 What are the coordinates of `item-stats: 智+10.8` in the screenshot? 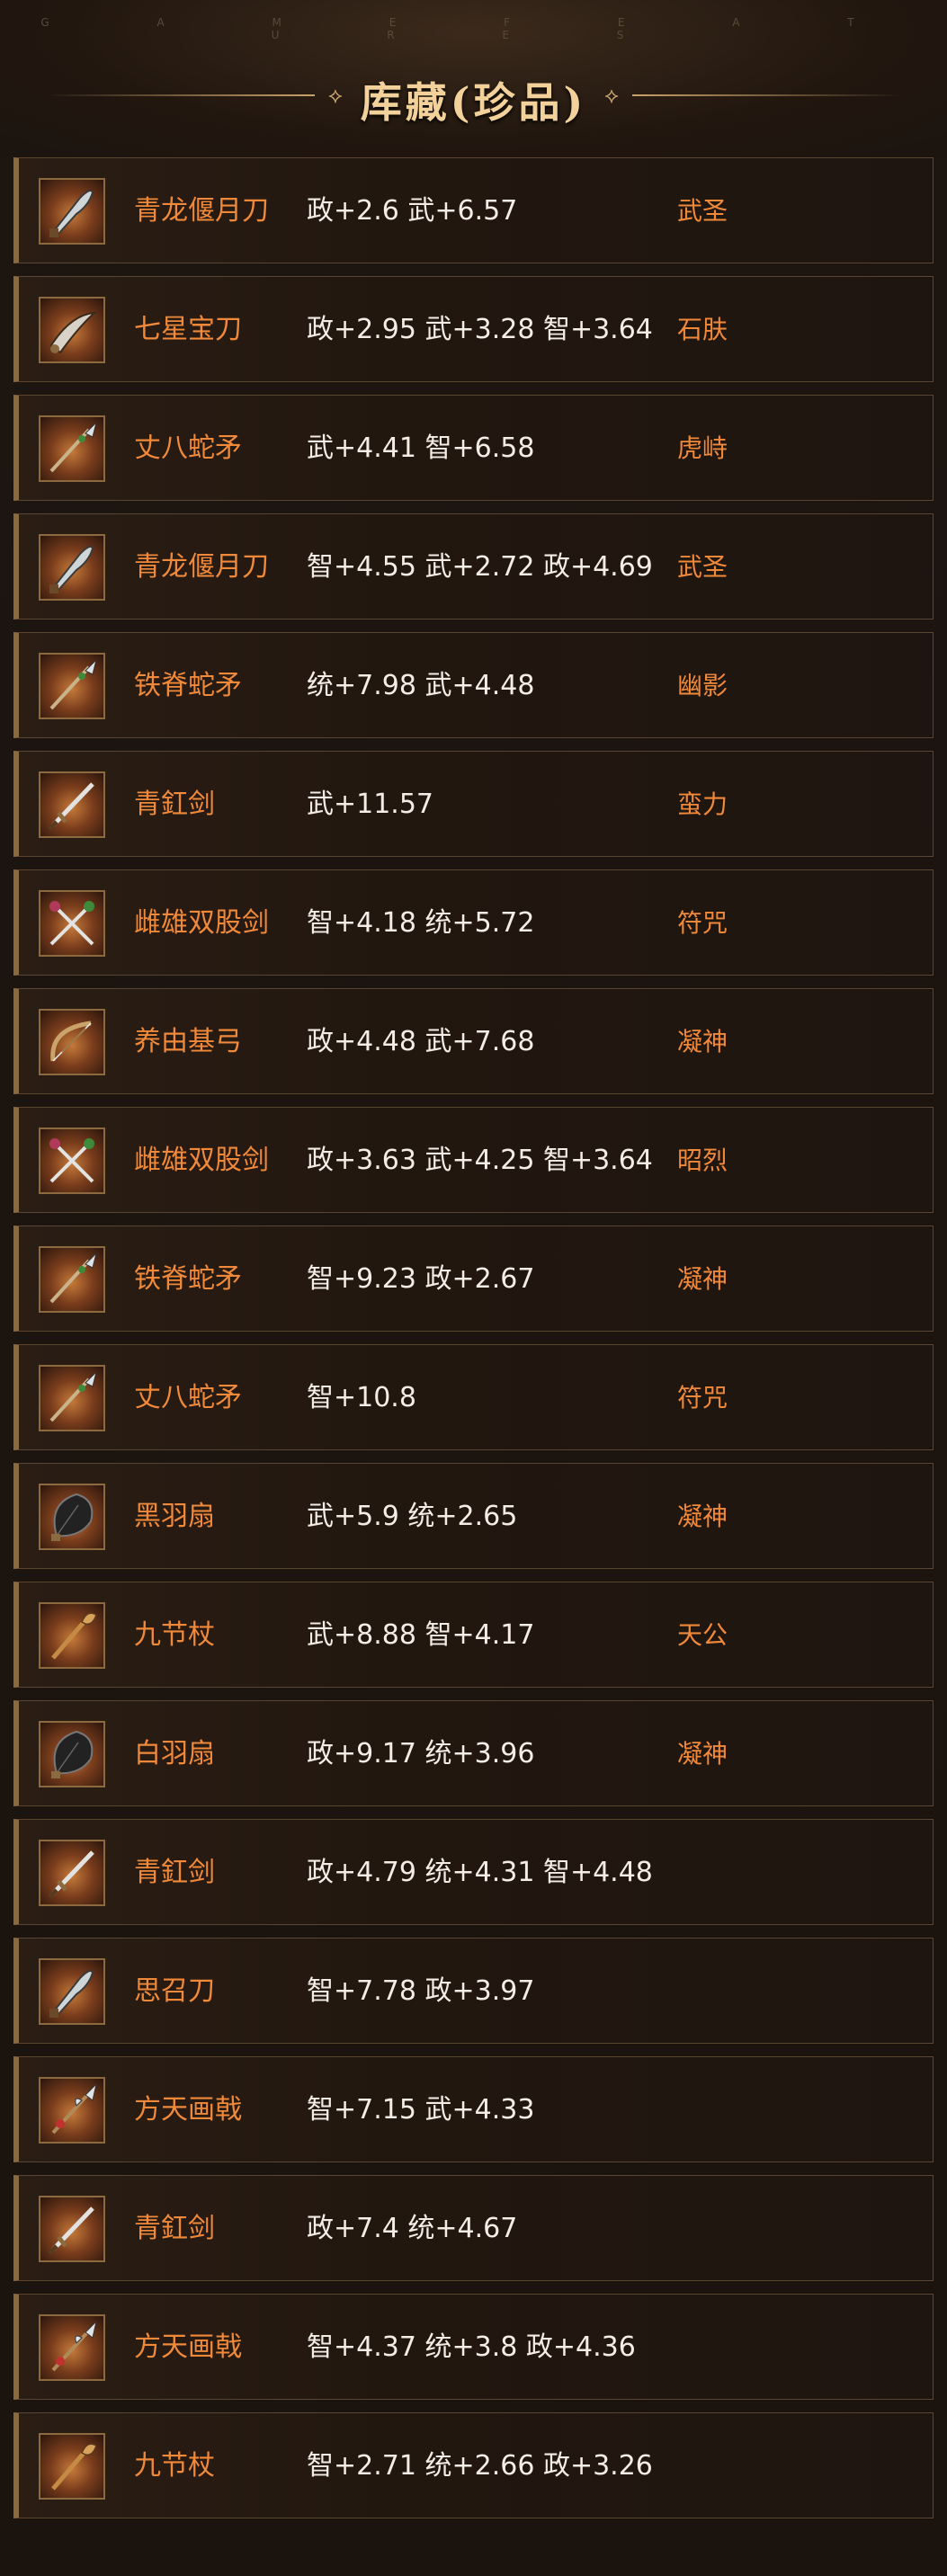 It's located at (361, 1397).